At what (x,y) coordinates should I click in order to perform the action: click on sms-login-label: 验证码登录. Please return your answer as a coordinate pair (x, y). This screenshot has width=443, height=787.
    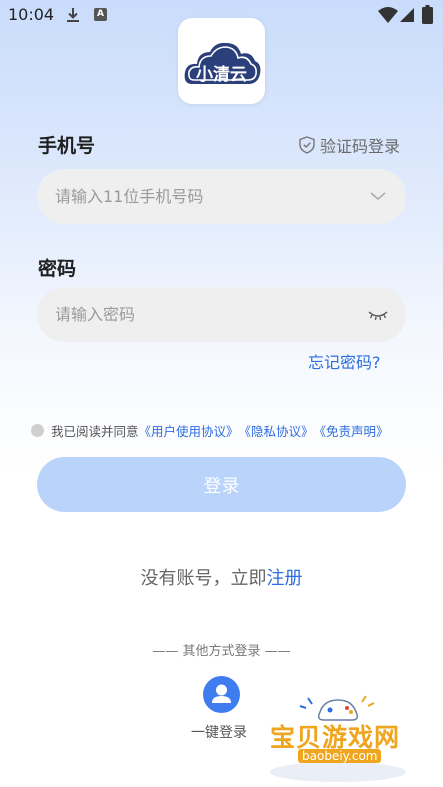
    Looking at the image, I should click on (360, 146).